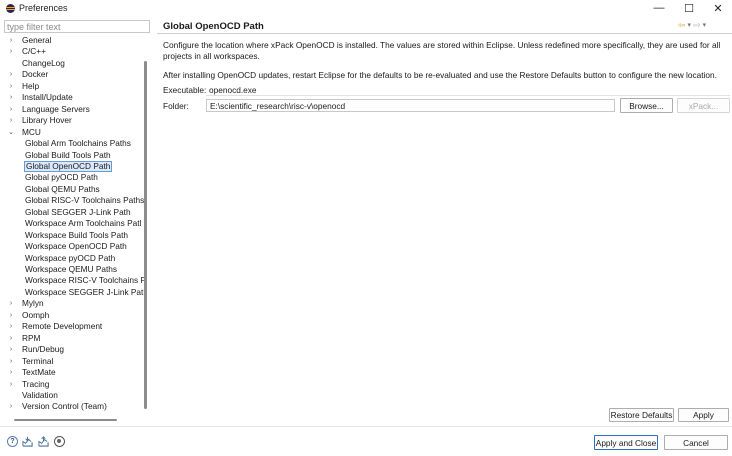 The width and height of the screenshot is (732, 456). I want to click on tree-item-label: Workspace Arm Toolchains Patl, so click(83, 223).